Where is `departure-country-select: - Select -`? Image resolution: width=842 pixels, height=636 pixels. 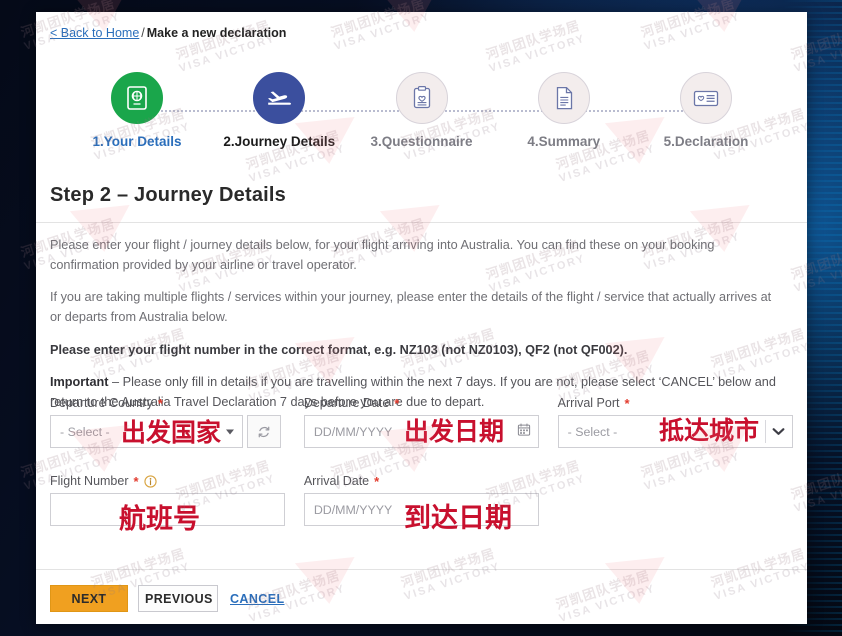 departure-country-select: - Select - is located at coordinates (146, 431).